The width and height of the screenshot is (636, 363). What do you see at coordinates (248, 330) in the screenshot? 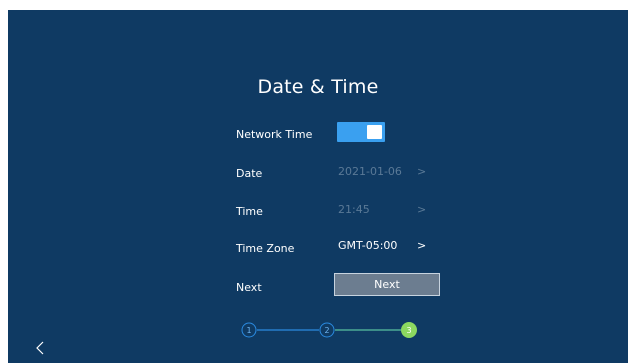
I see `step-1-number: 1` at bounding box center [248, 330].